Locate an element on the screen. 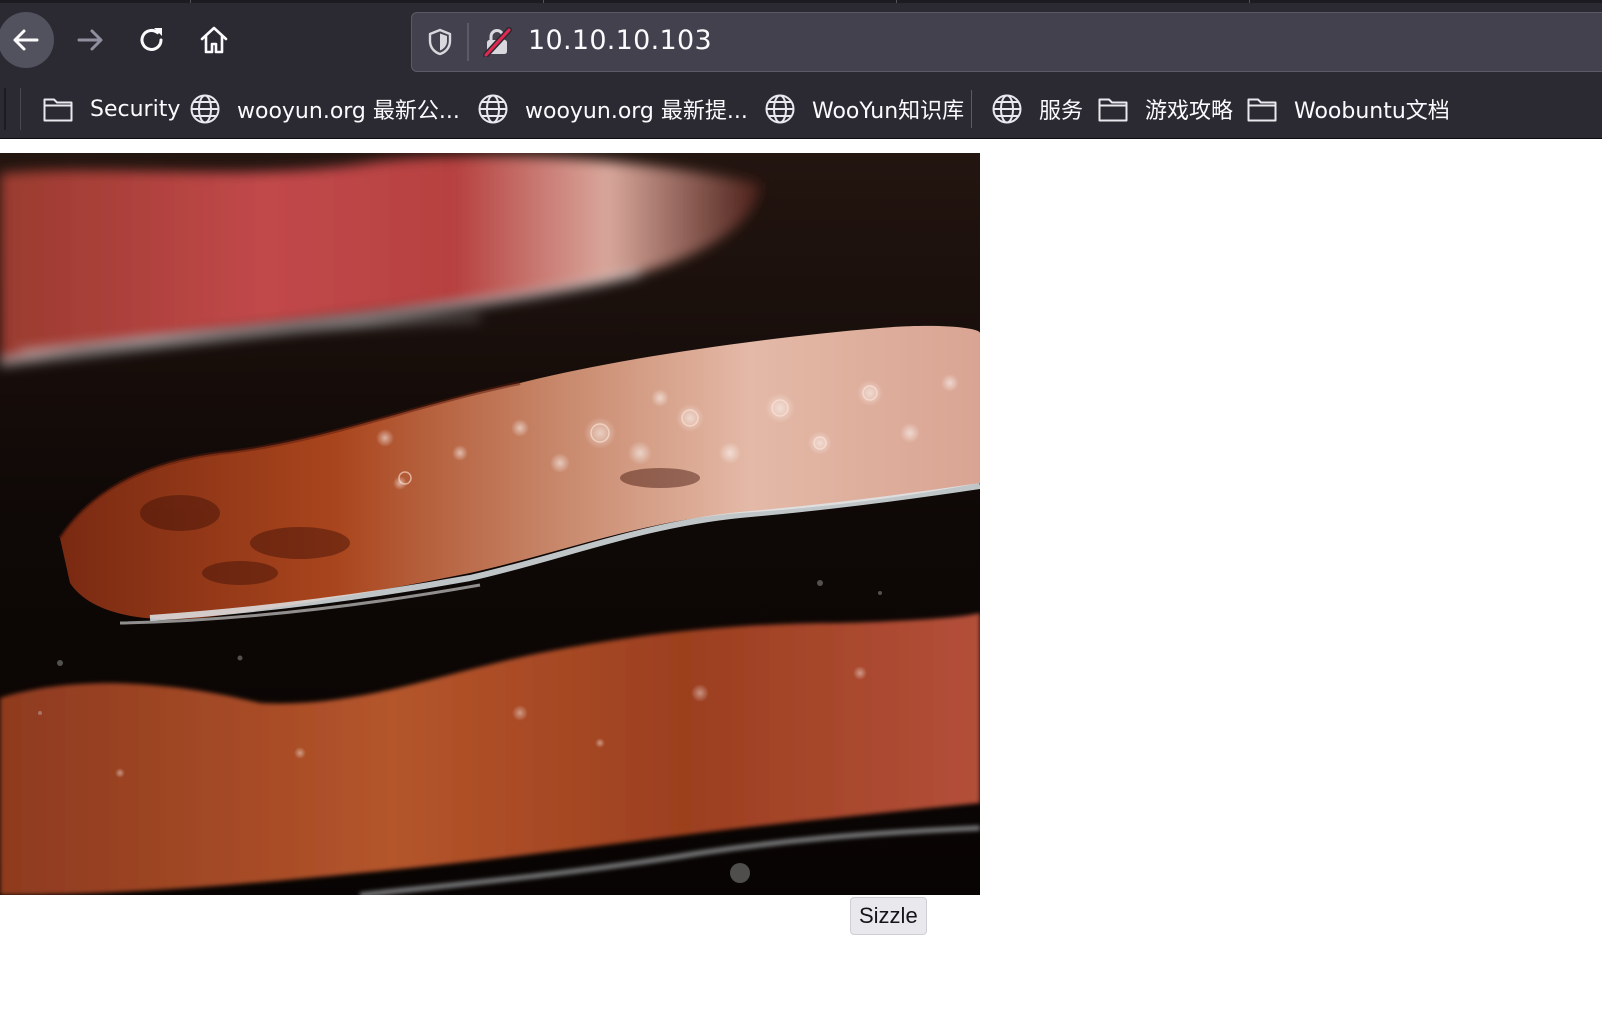 This screenshot has height=1010, width=1602. shield-icon is located at coordinates (440, 42).